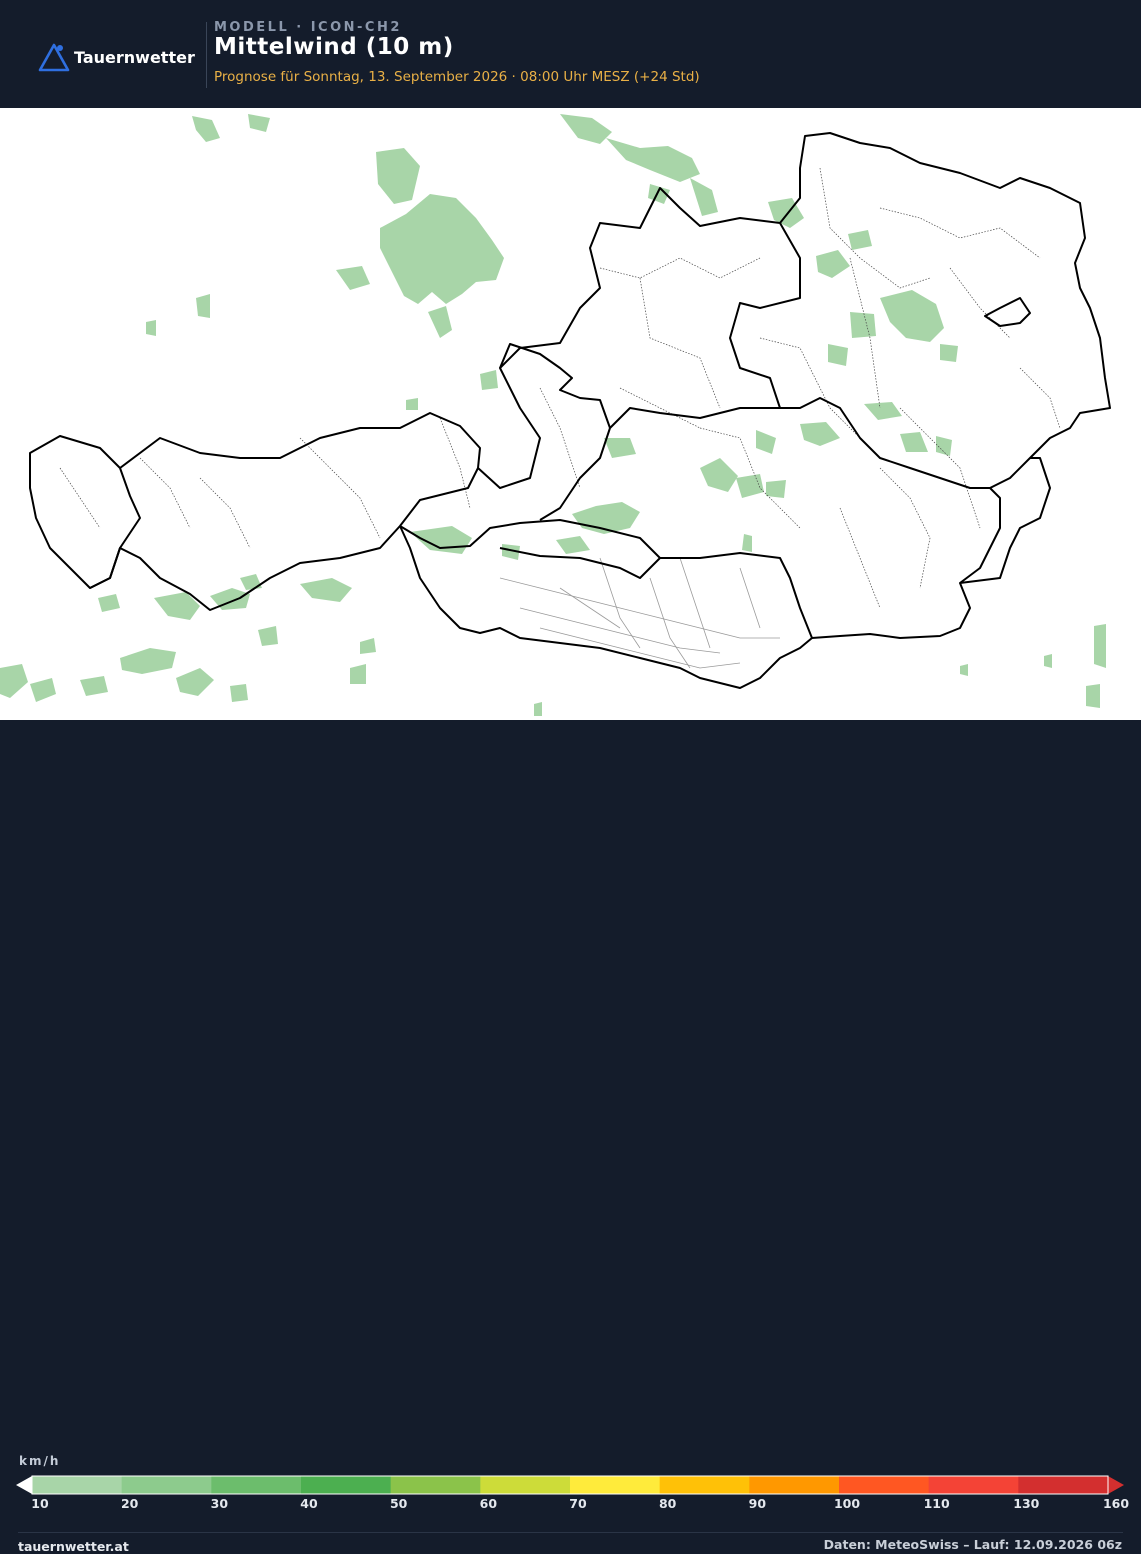  What do you see at coordinates (398, 1503) in the screenshot?
I see `tick-label: 50` at bounding box center [398, 1503].